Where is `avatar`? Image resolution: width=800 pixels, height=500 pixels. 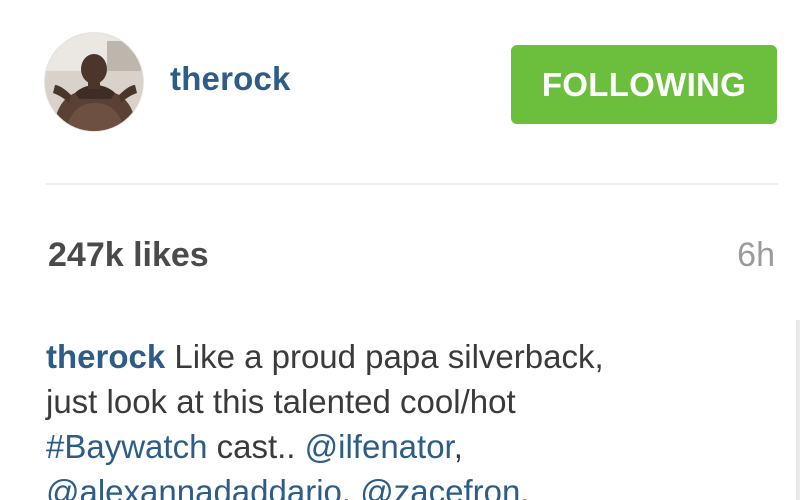
avatar is located at coordinates (94, 82).